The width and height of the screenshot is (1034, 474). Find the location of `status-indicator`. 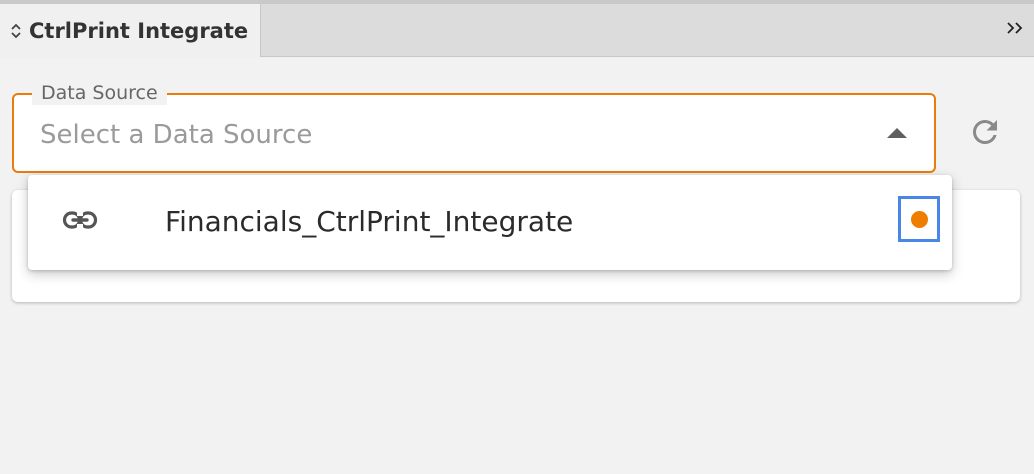

status-indicator is located at coordinates (919, 219).